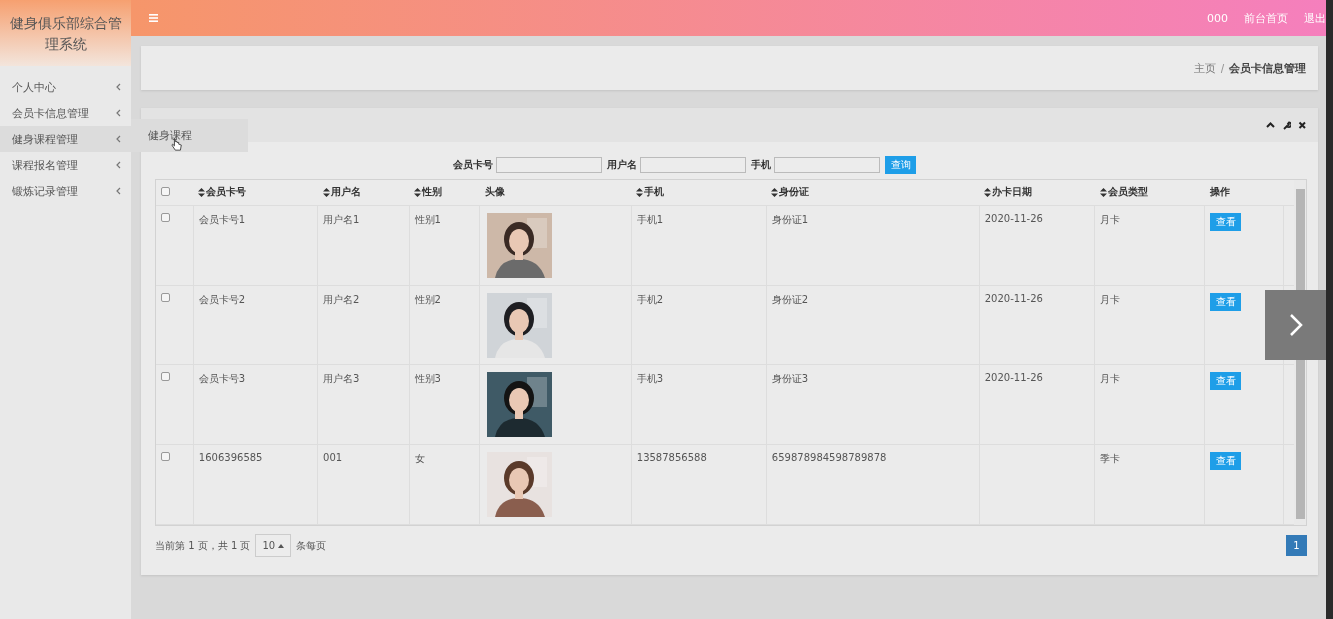  I want to click on menu-label: 健身课程管理, so click(45, 139).